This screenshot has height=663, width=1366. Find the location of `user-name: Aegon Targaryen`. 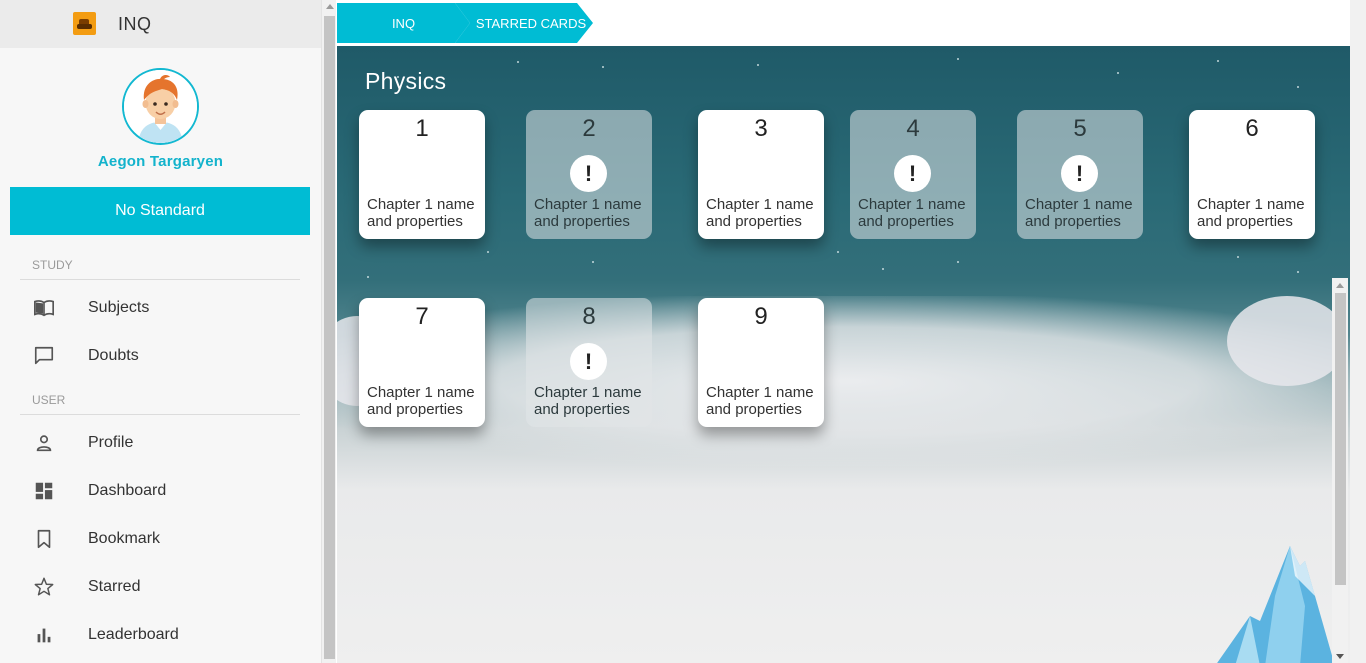

user-name: Aegon Targaryen is located at coordinates (160, 161).